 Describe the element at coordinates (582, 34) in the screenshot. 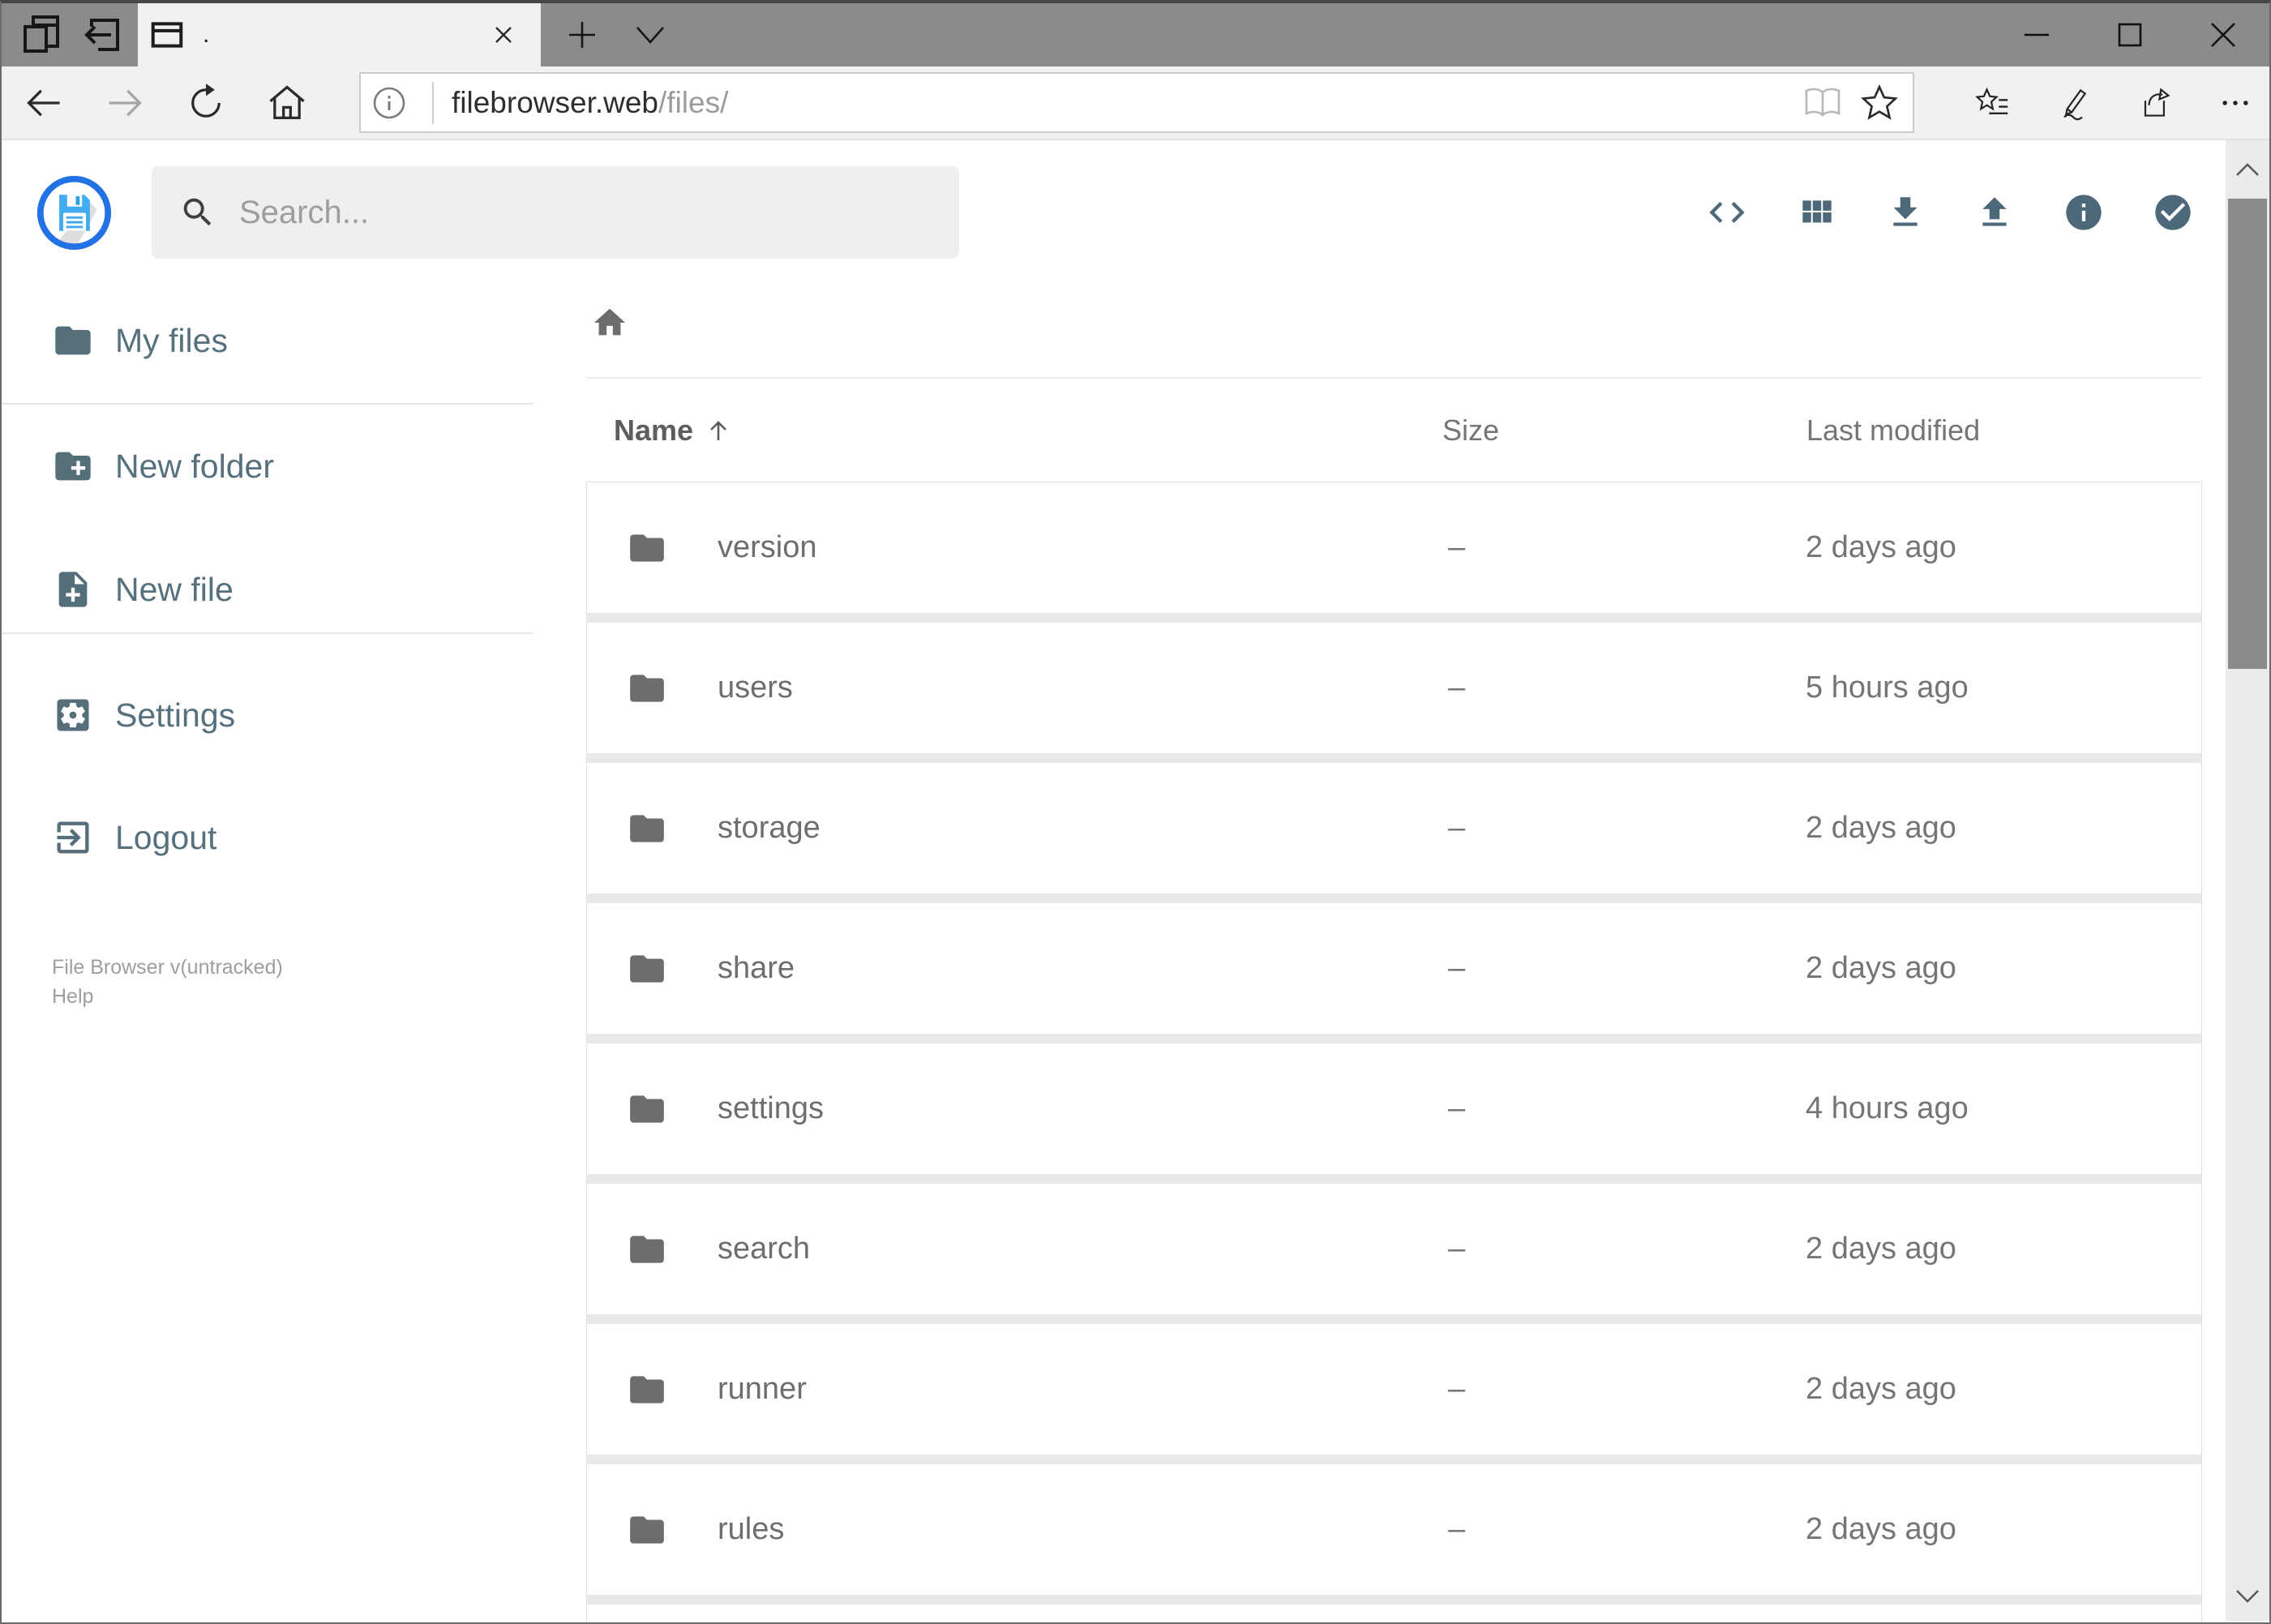

I see `new-tab-button` at that location.